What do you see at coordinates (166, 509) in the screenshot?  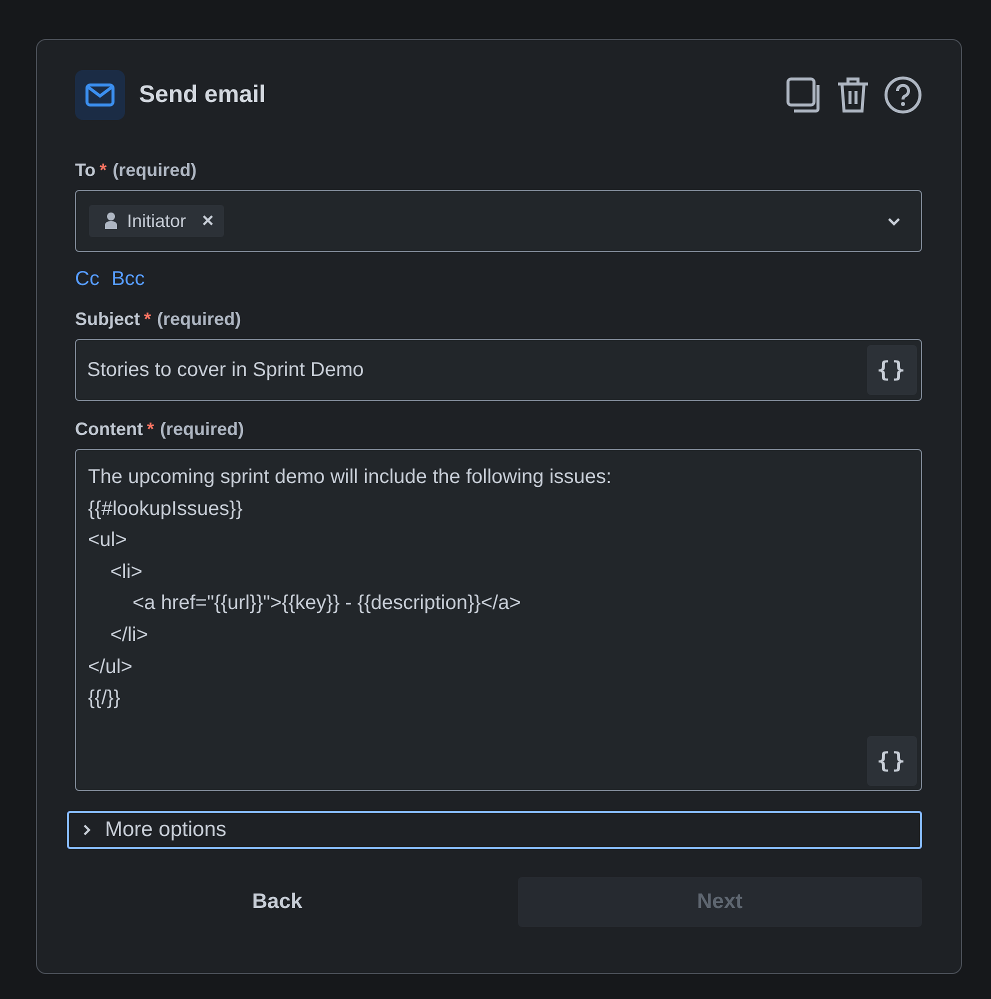 I see `content-line: {{#lookupIssues}}` at bounding box center [166, 509].